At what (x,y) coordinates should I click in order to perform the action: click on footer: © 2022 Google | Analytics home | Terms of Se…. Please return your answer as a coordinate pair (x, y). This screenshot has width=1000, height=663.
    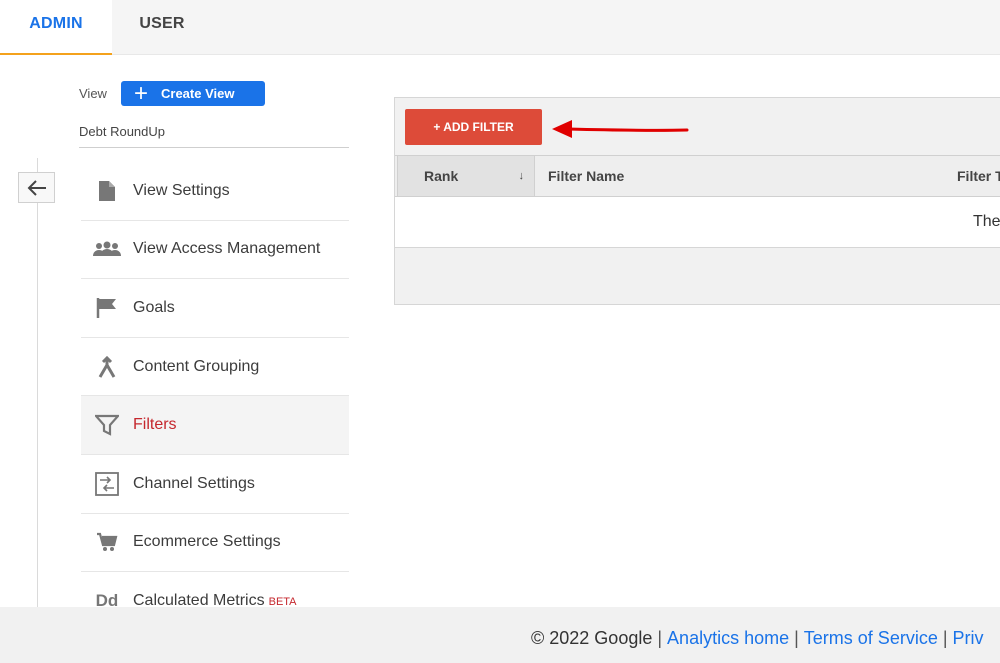
    Looking at the image, I should click on (500, 635).